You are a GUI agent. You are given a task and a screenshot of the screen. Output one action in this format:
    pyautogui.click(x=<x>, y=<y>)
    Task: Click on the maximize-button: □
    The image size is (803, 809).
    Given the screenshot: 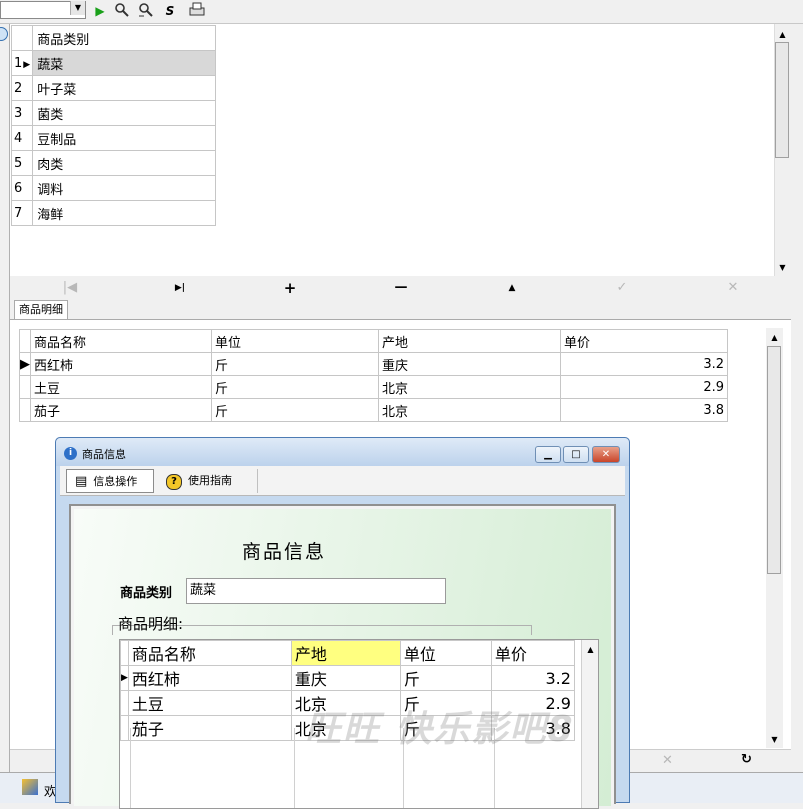 What is the action you would take?
    pyautogui.click(x=576, y=454)
    